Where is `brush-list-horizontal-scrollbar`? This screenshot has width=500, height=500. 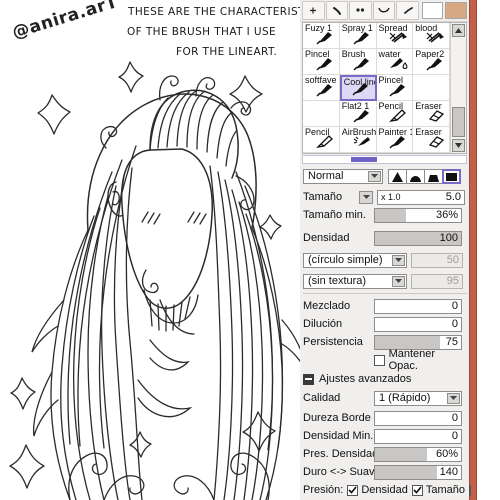 brush-list-horizontal-scrollbar is located at coordinates (384, 159).